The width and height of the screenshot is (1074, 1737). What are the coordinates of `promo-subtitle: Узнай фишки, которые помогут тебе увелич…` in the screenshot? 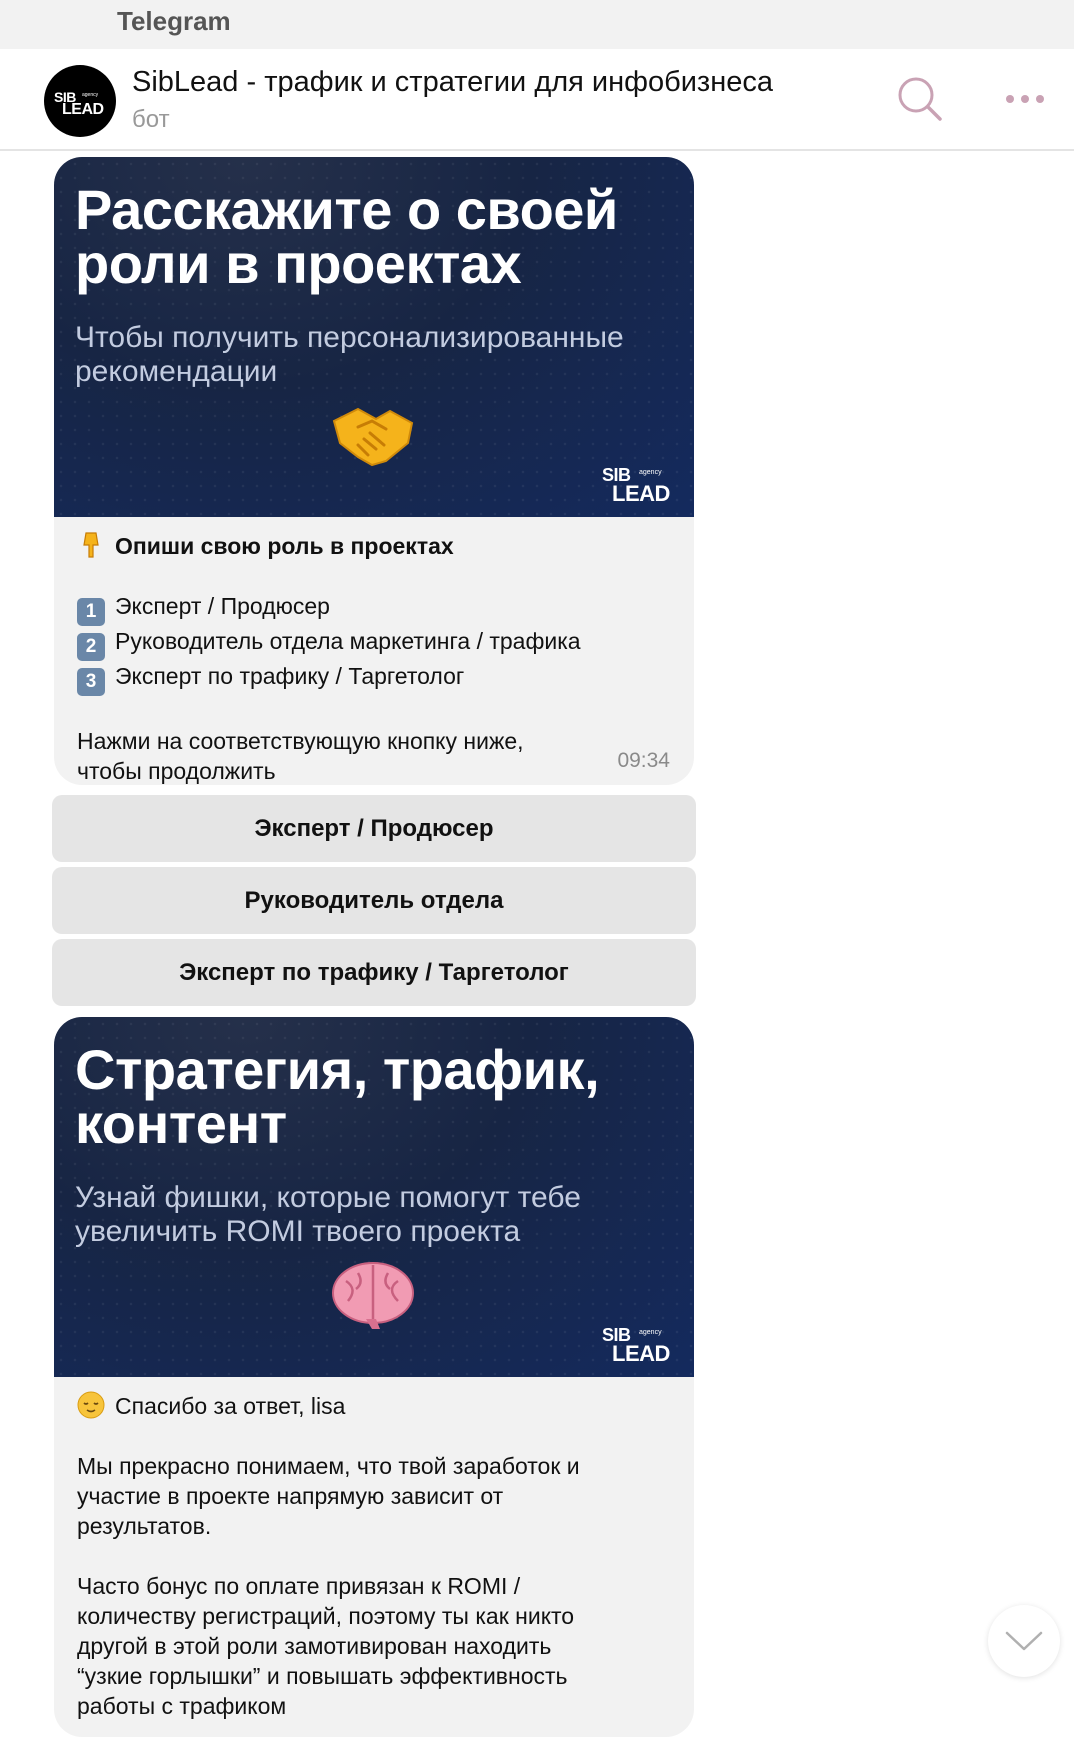 It's located at (328, 1214).